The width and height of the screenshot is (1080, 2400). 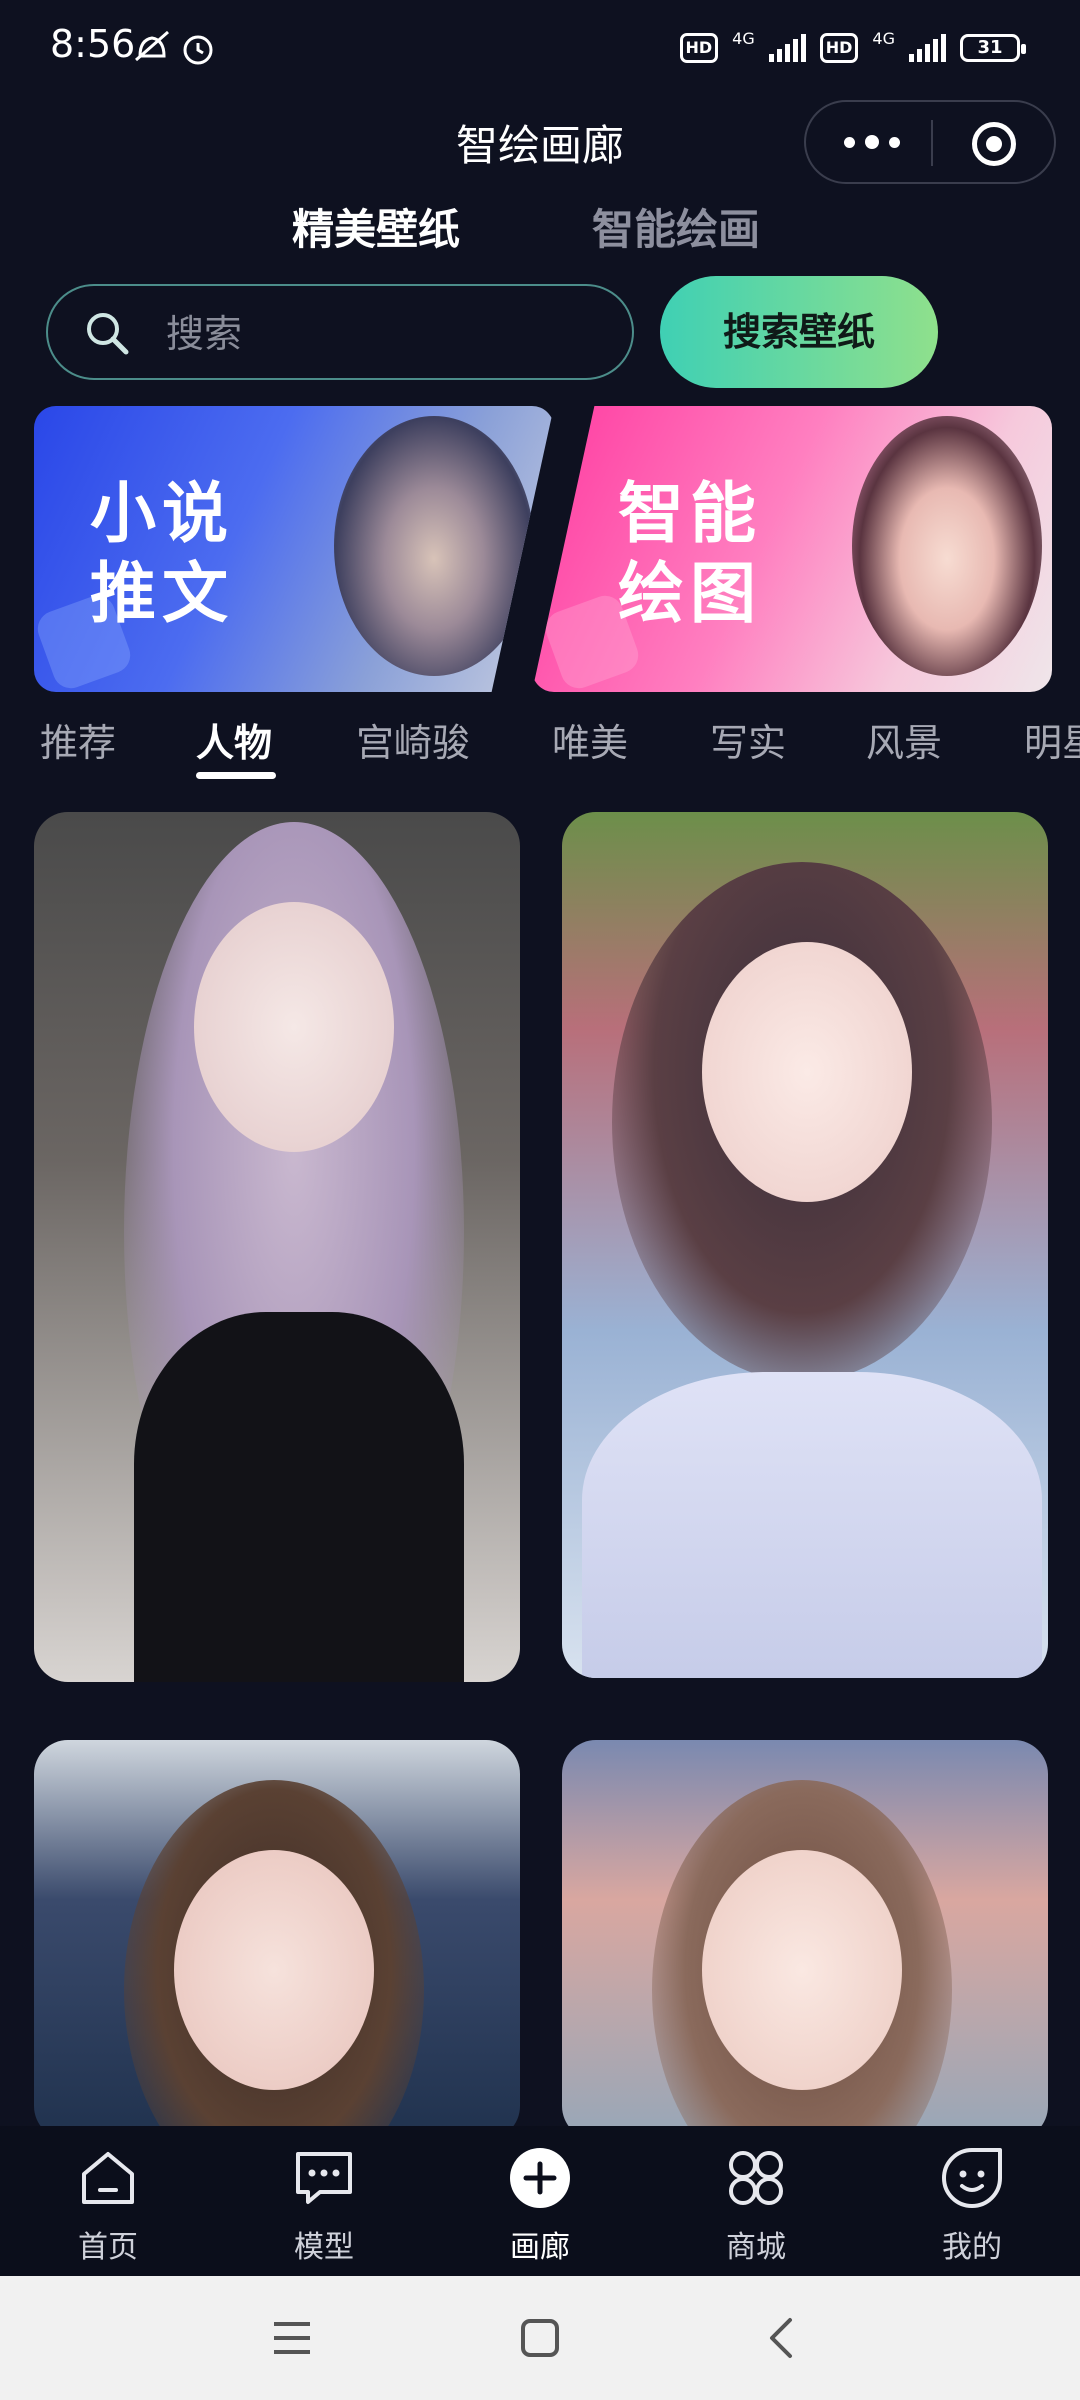 I want to click on nav-label: 模型, so click(x=324, y=2247).